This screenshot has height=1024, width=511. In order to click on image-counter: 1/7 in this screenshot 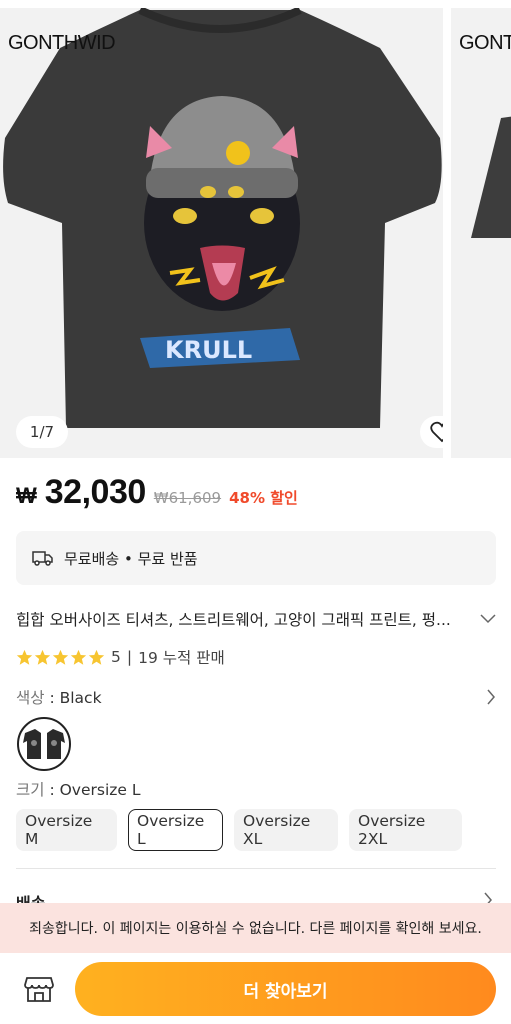, I will do `click(42, 432)`.